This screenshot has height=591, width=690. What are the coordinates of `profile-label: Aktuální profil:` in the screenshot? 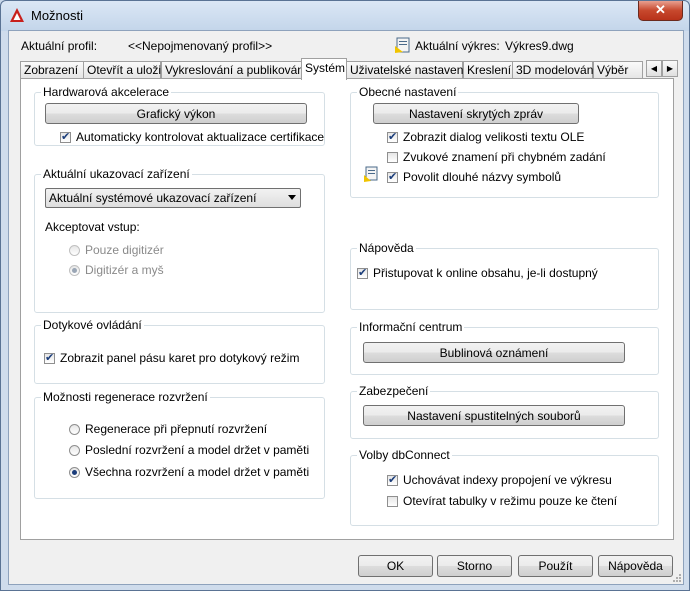 It's located at (59, 46).